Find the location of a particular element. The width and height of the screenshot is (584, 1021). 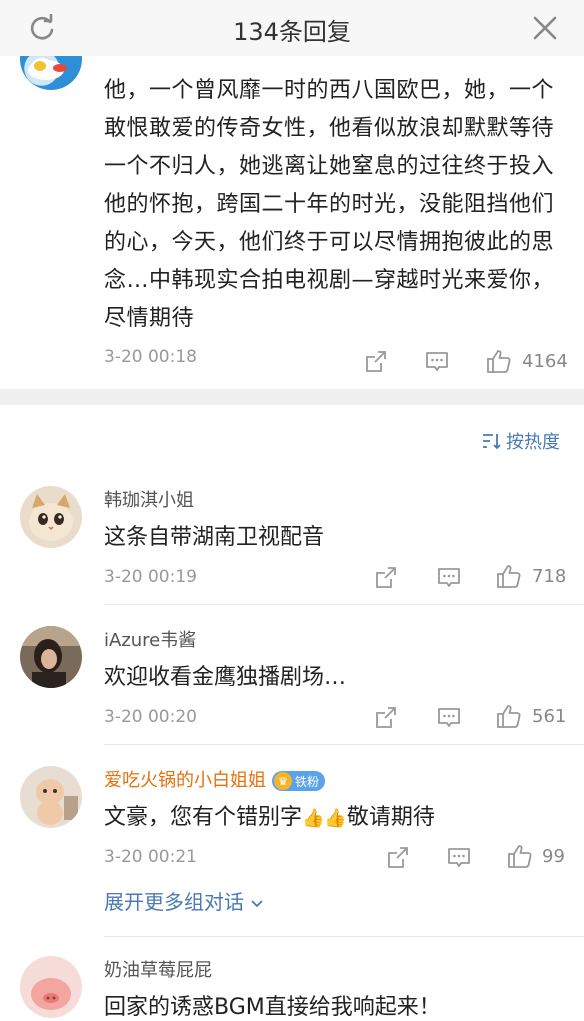

reply-text-part: 敬请期待 is located at coordinates (390, 817).